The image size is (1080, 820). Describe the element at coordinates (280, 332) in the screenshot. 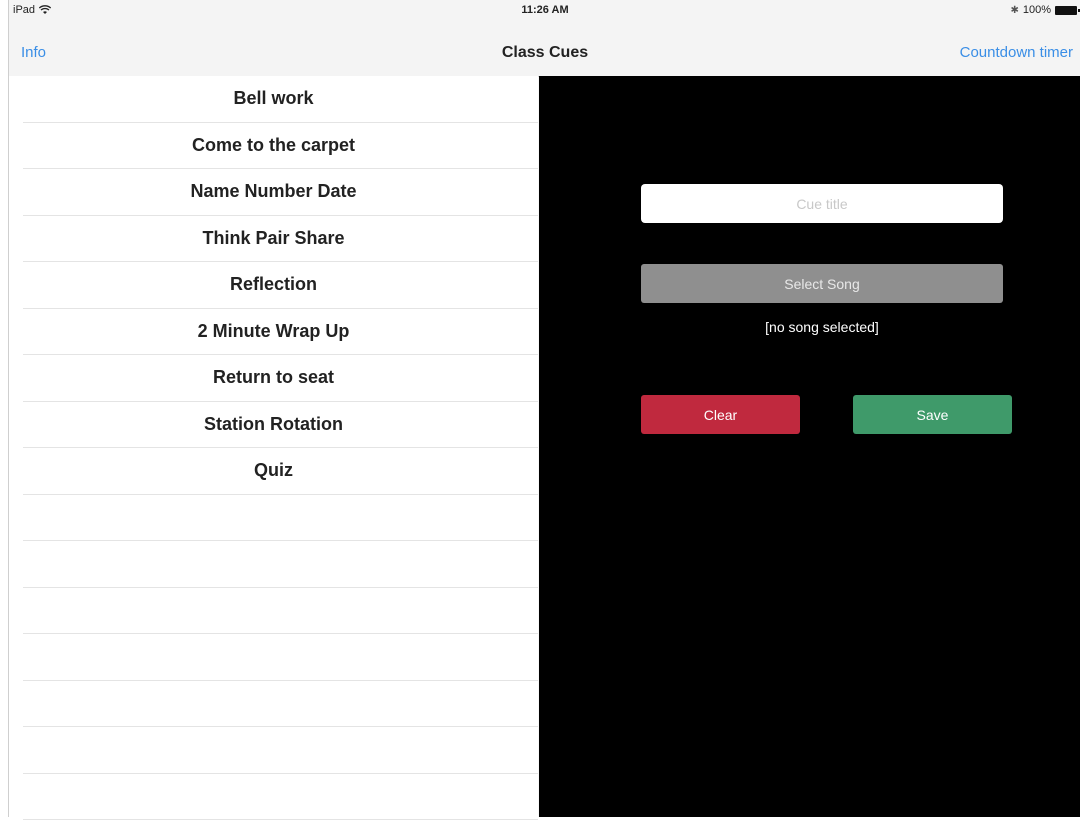

I see `cue-list-item: 2 Minute Wrap Up` at that location.